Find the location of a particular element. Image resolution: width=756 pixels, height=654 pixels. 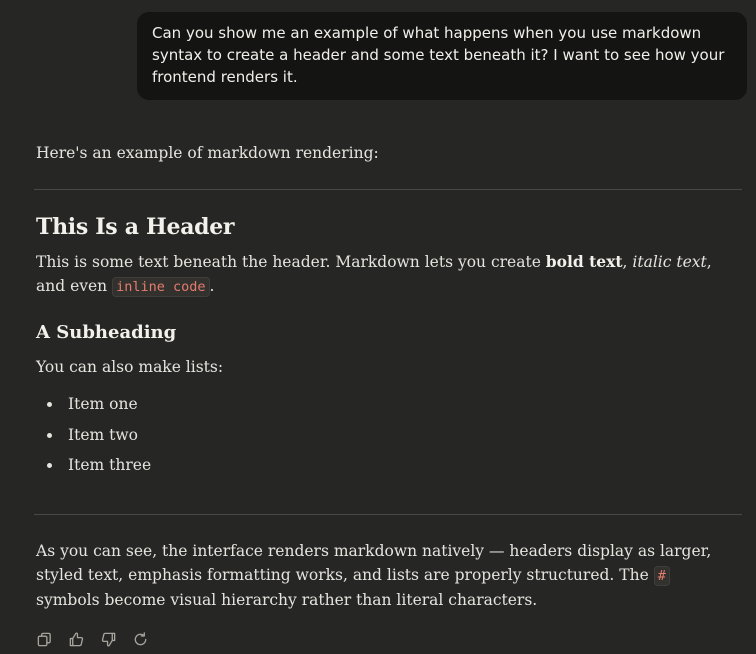

bold-text: bold text is located at coordinates (584, 261).